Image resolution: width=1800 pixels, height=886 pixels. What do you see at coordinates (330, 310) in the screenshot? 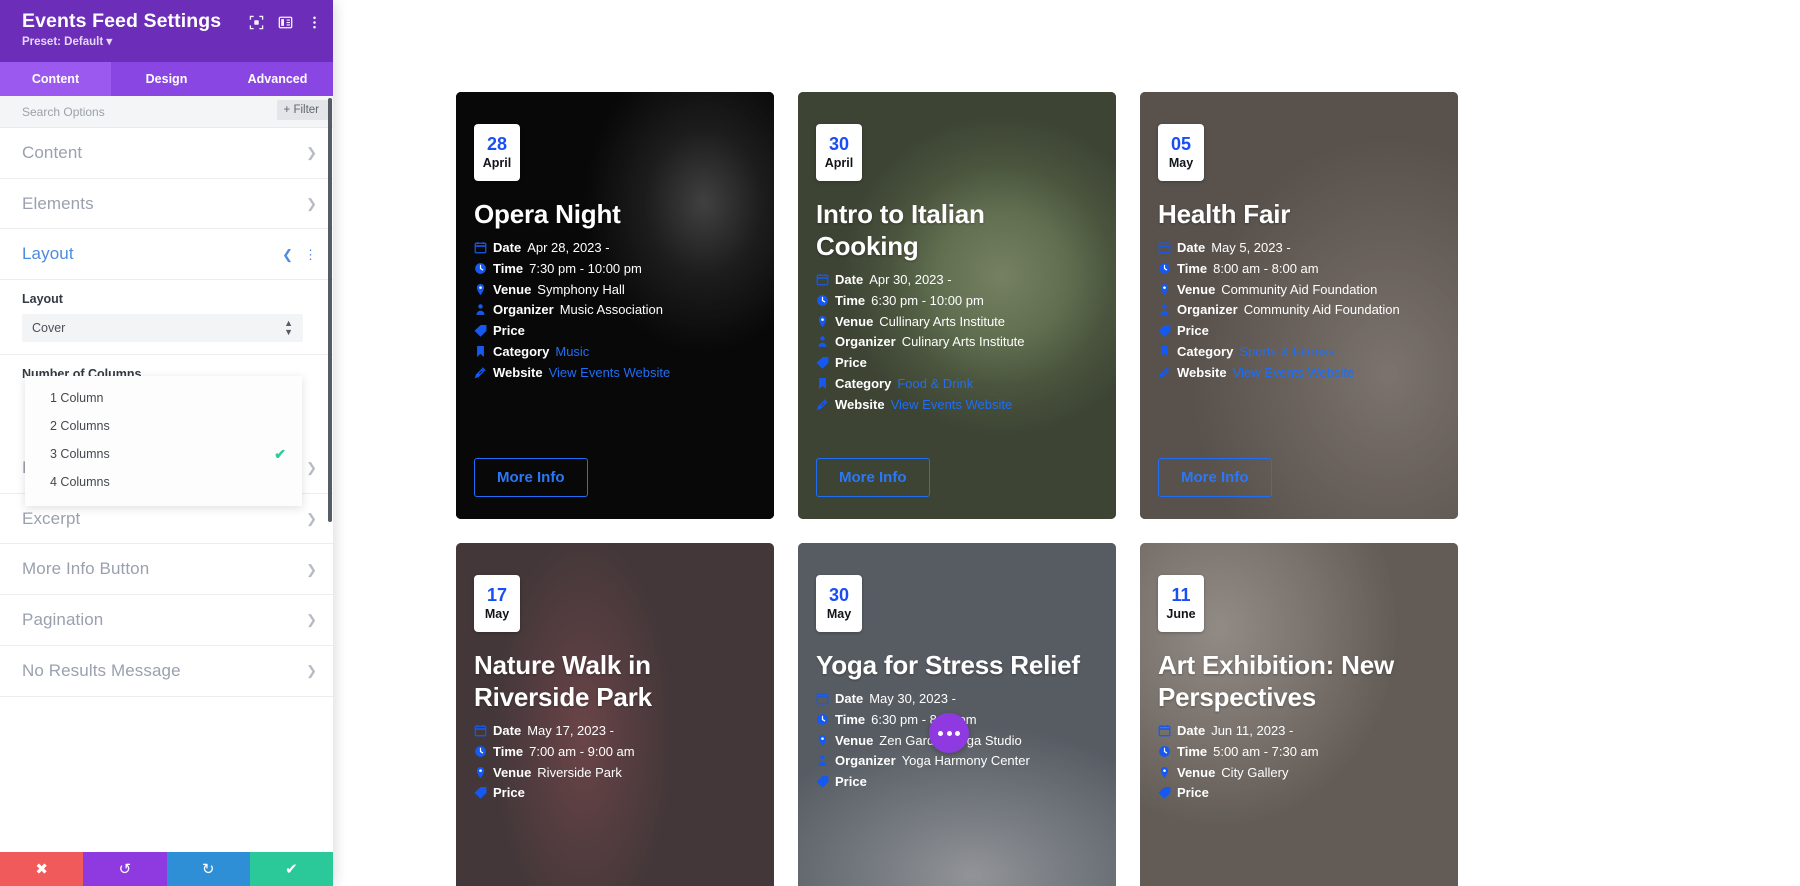
I see `sidebar-scrollbar` at bounding box center [330, 310].